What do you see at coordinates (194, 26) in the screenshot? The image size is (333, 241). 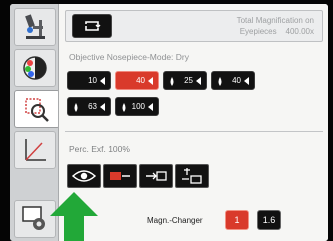 I see `magnification-header: Total Magnification on Eyepieces 400.00x` at bounding box center [194, 26].